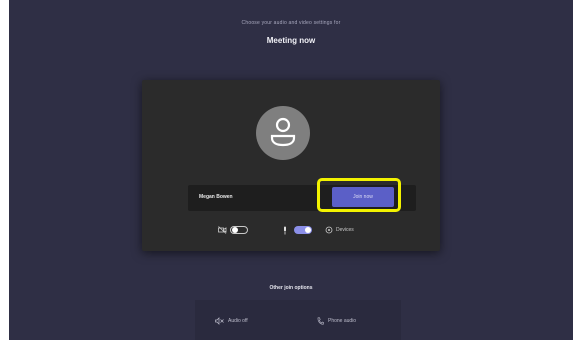  I want to click on avatar, so click(283, 133).